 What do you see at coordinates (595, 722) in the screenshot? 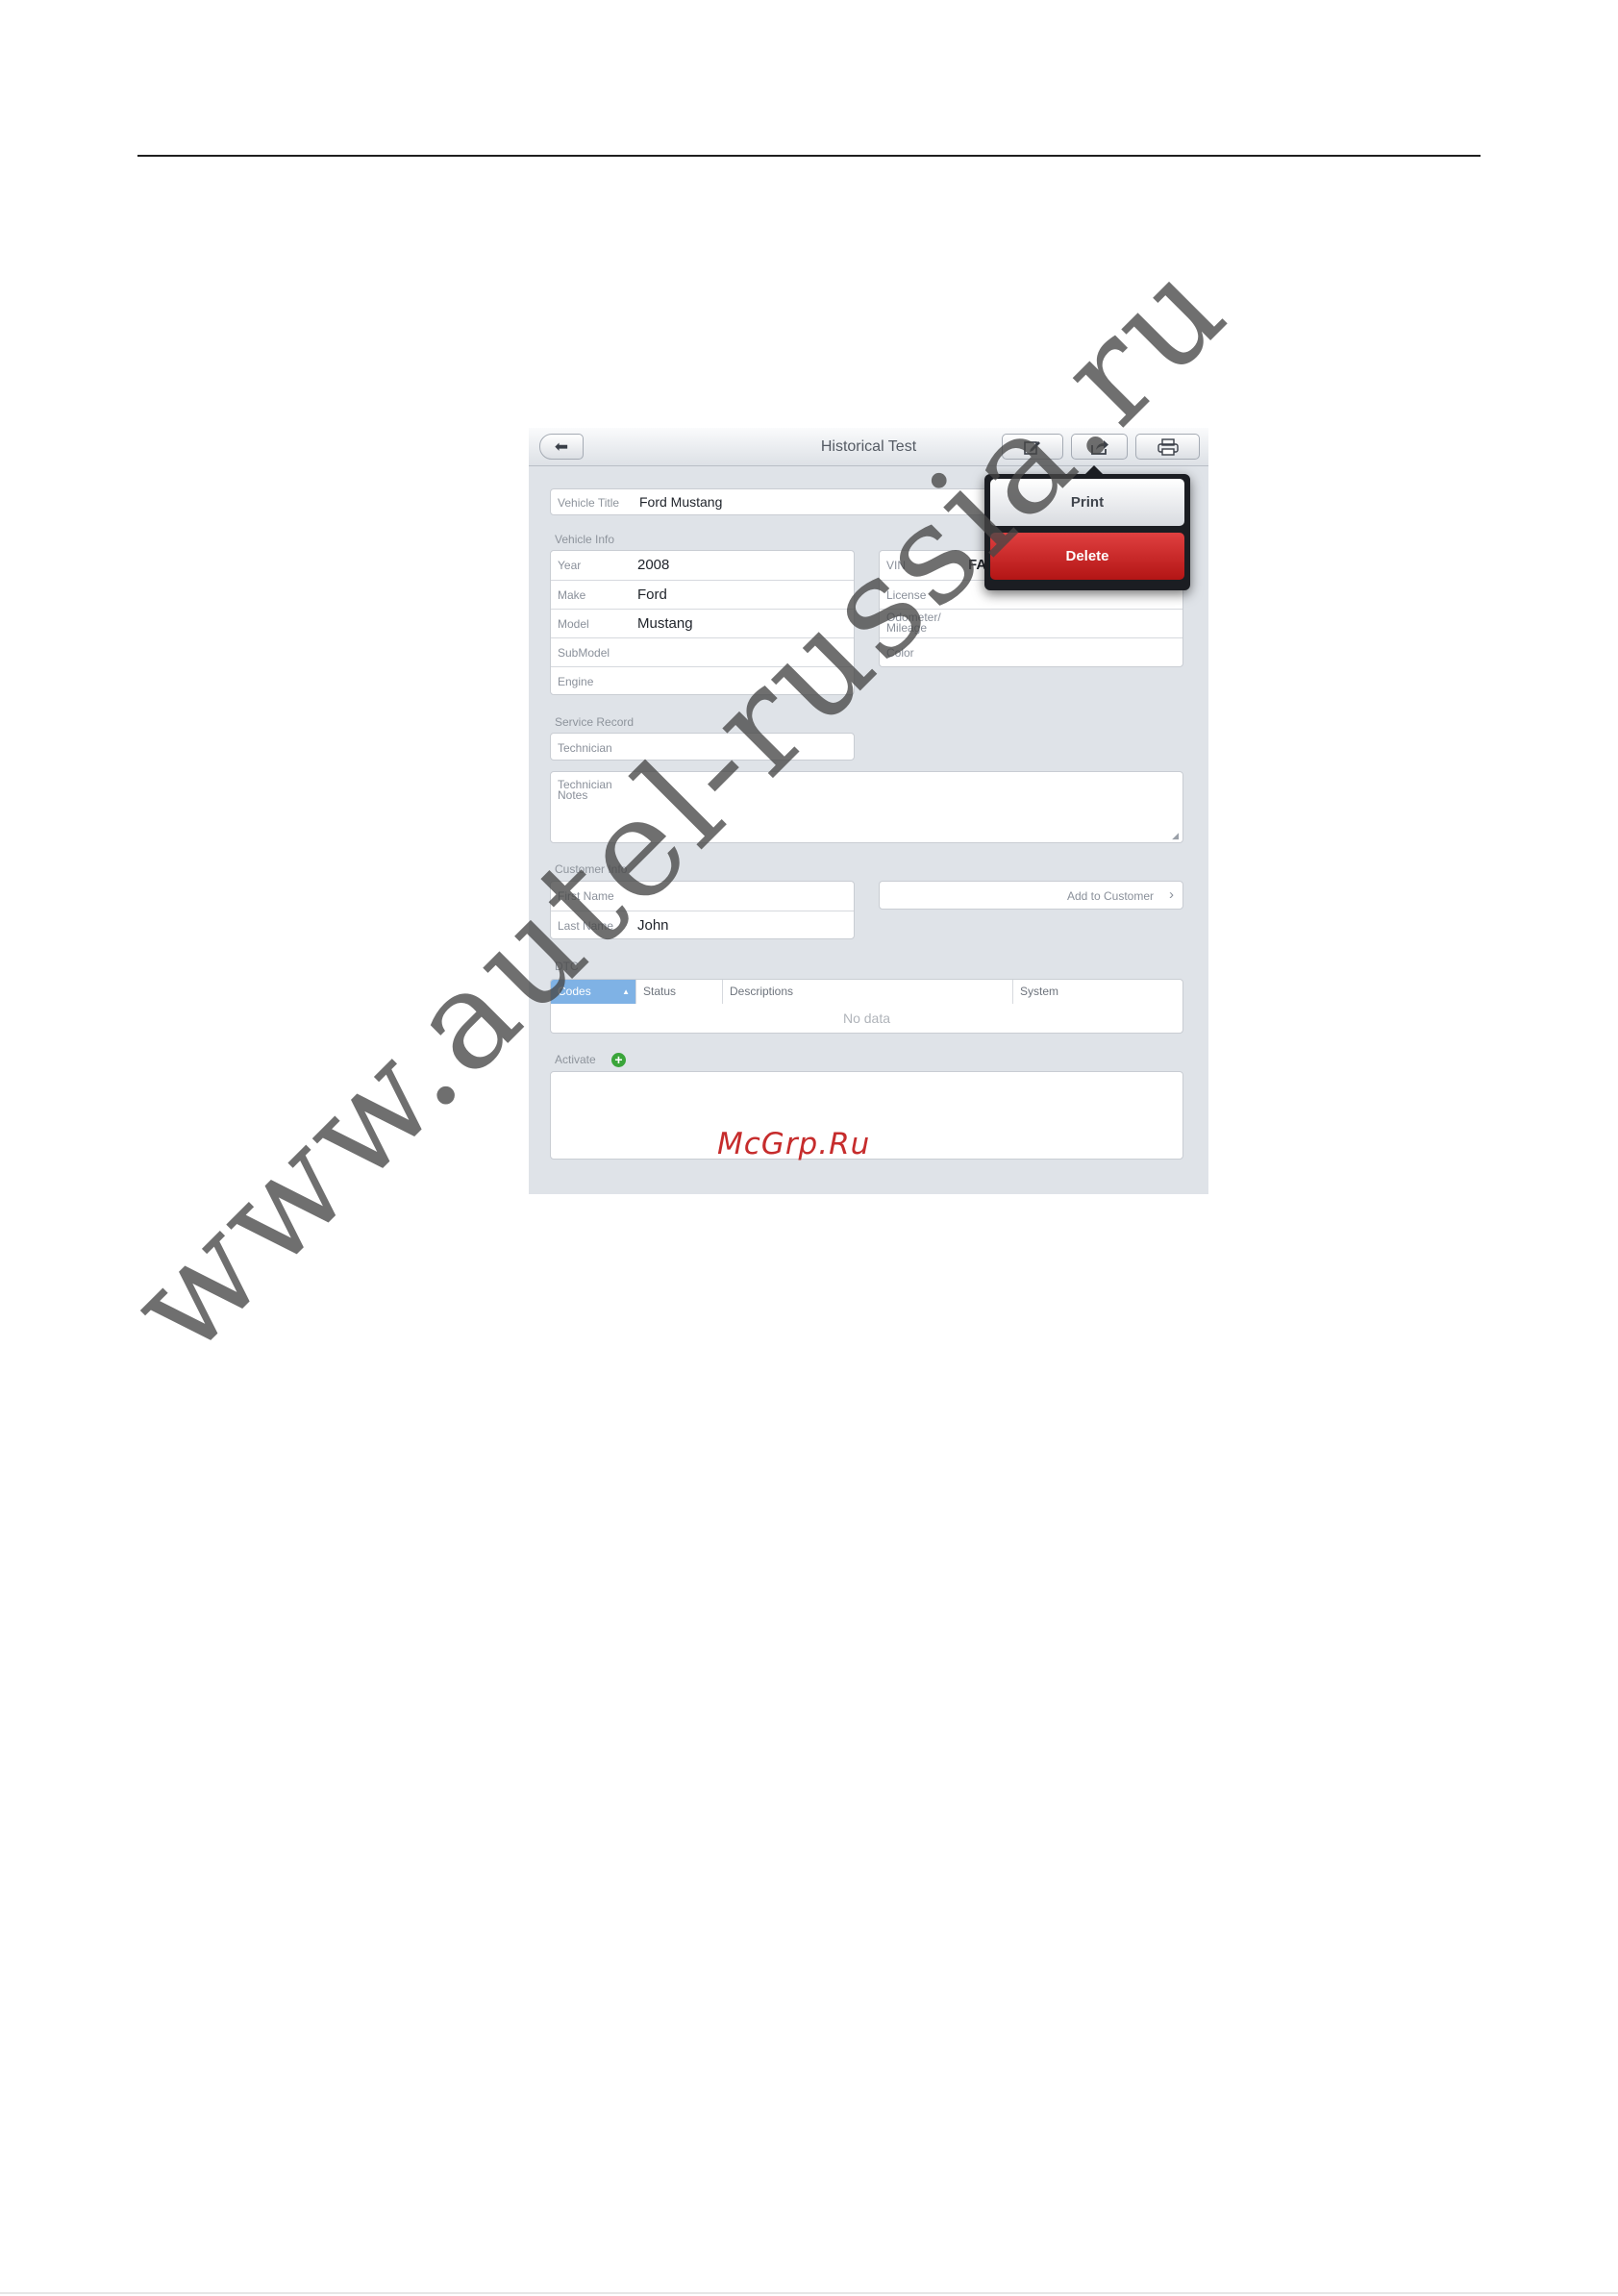
I see `service-record-heading: Service Record` at bounding box center [595, 722].